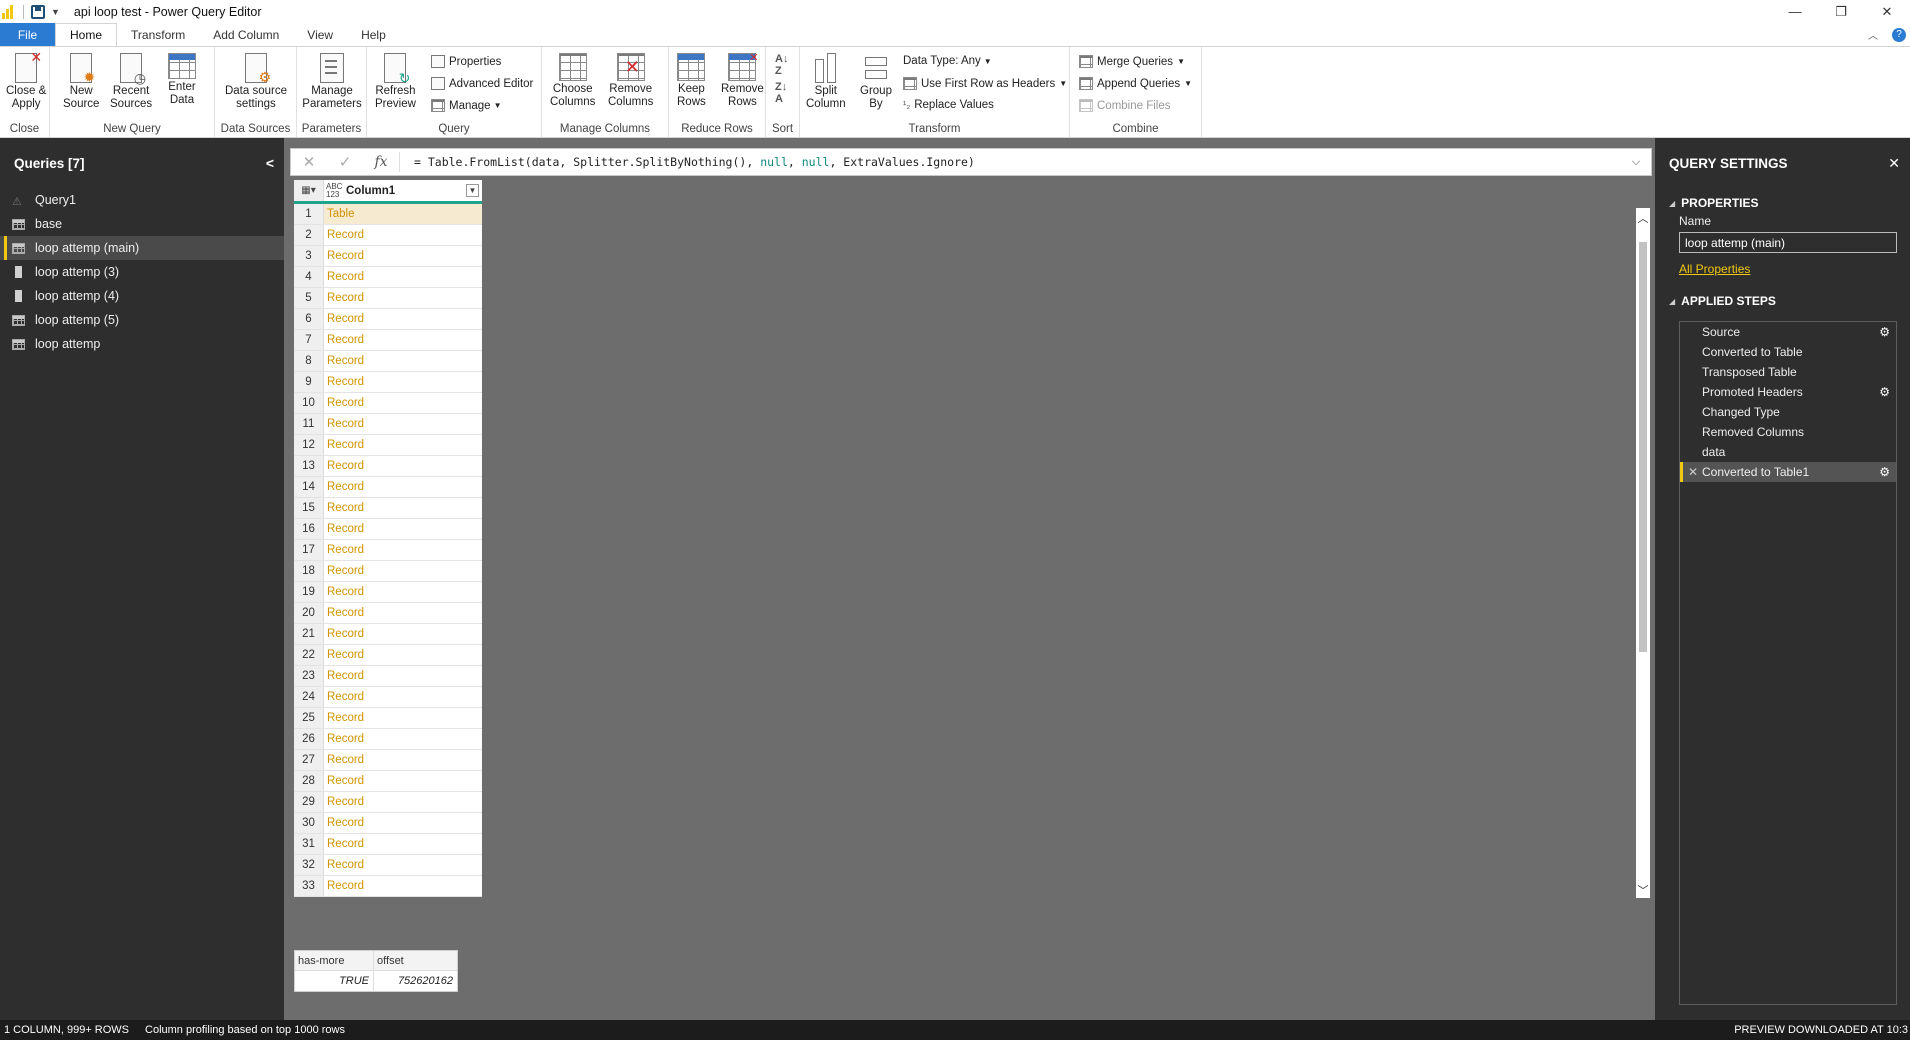  I want to click on table-row: 22 Record, so click(388, 655).